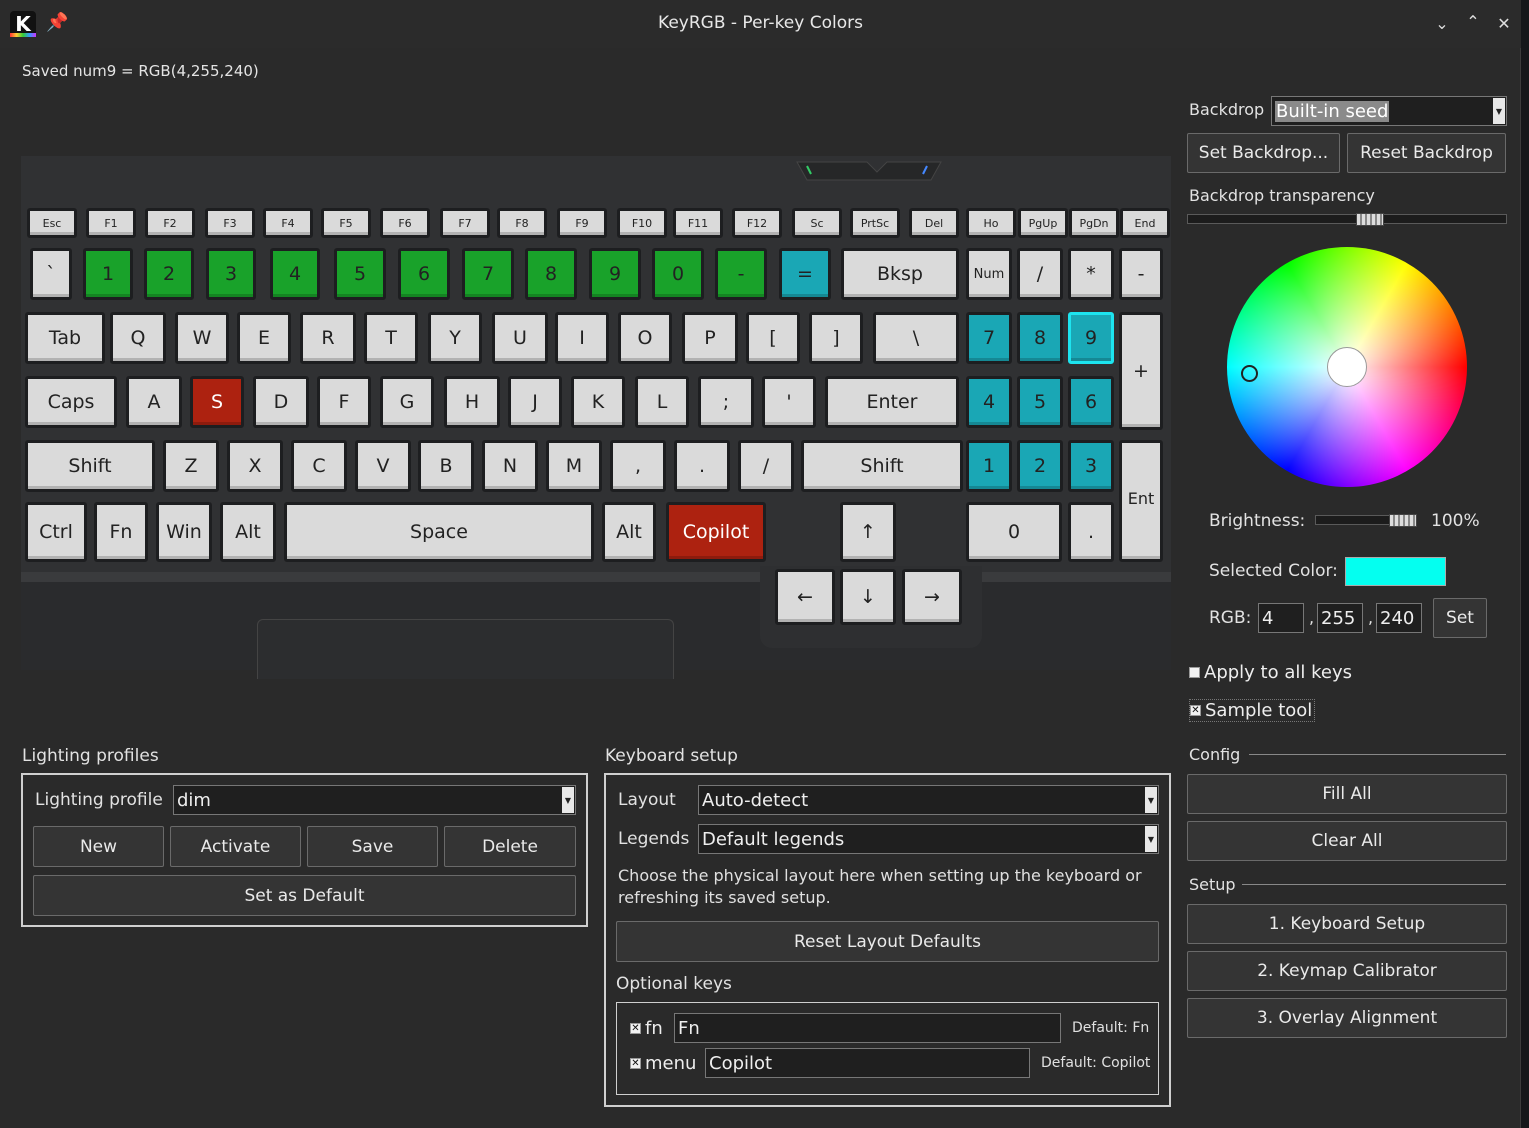 The width and height of the screenshot is (1529, 1128). What do you see at coordinates (934, 223) in the screenshot?
I see `key: Del` at bounding box center [934, 223].